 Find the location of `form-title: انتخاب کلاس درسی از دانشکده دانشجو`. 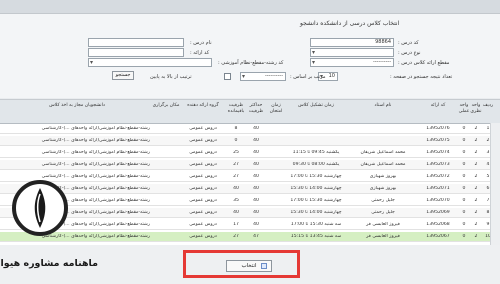

form-title: انتخاب کلاس درسی از دانشکده دانشجو is located at coordinates (350, 23).